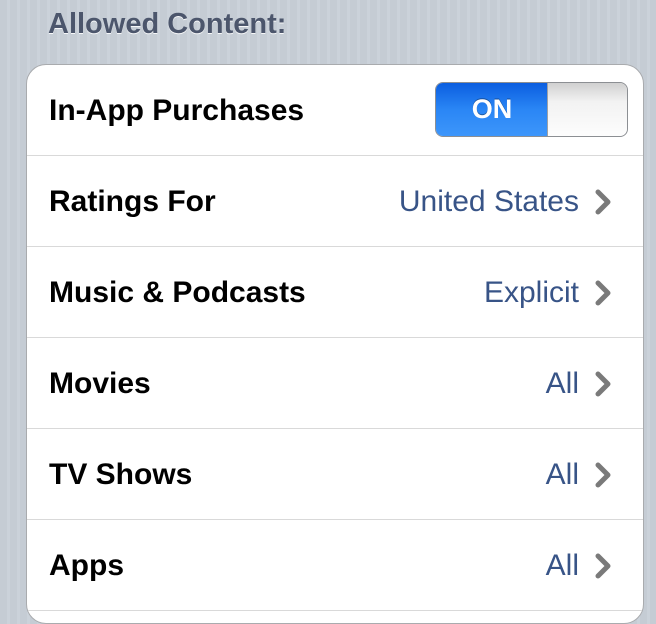 This screenshot has height=624, width=656. What do you see at coordinates (335, 110) in the screenshot?
I see `row-in-app-purchases: In-App Purchases ON` at bounding box center [335, 110].